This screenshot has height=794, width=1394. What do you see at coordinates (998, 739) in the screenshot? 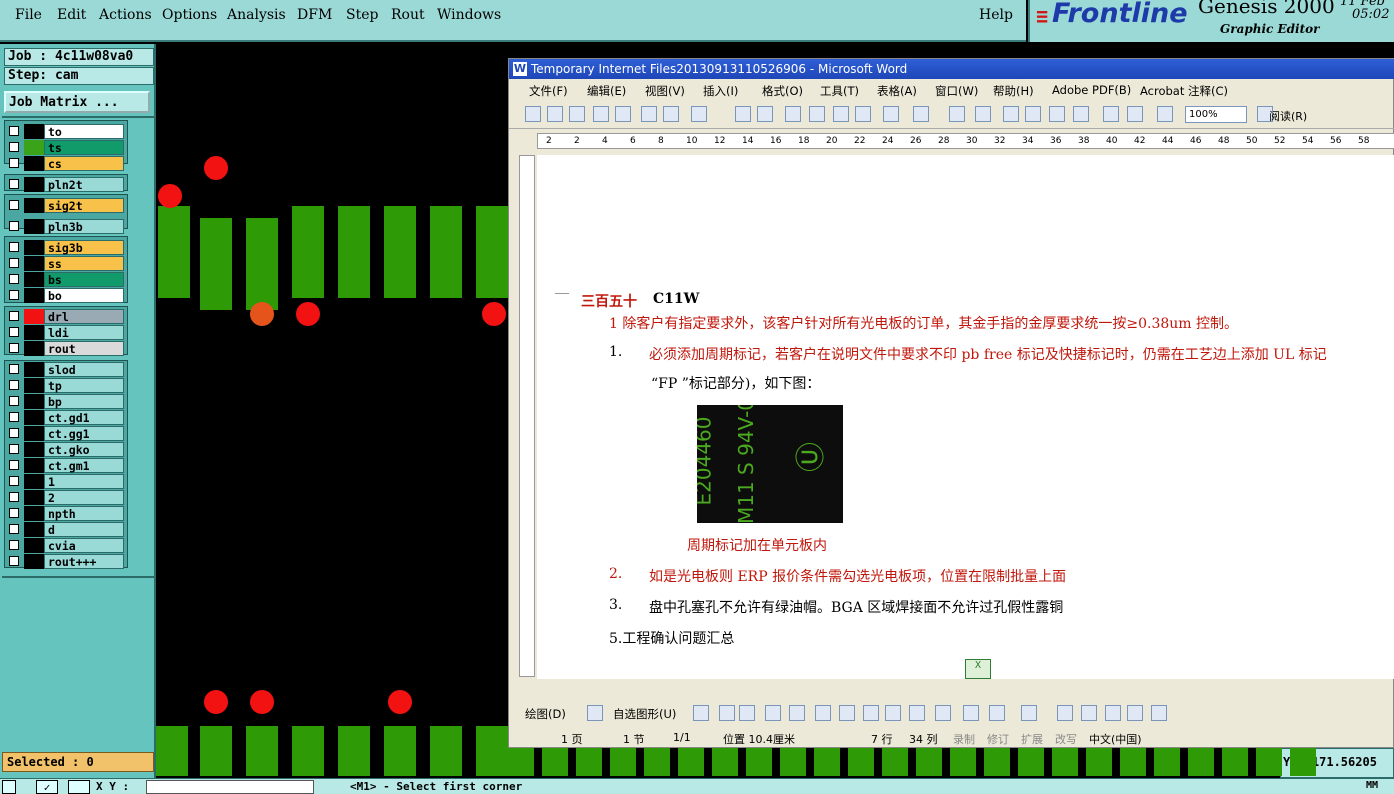
I see `status-track: 修订` at bounding box center [998, 739].